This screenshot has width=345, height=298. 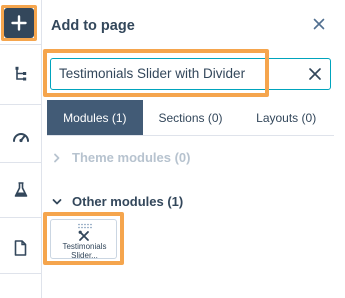 I want to click on other-modules-toggle: Other modules (1), so click(x=117, y=201).